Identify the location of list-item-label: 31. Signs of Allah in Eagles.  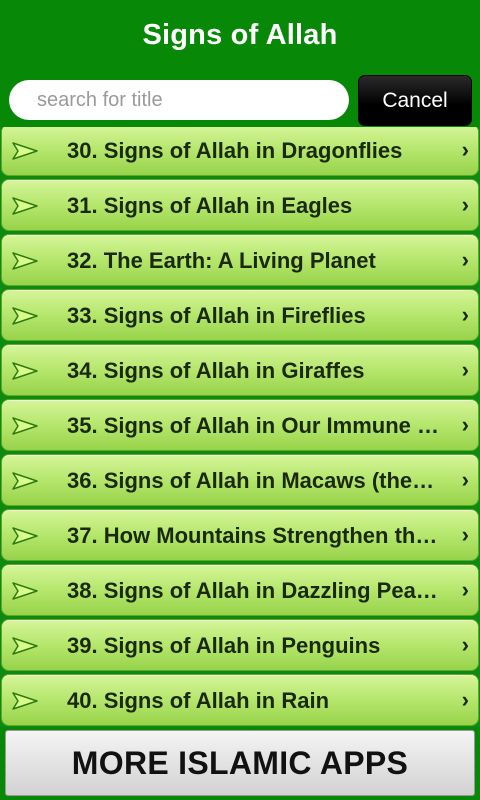
(210, 205).